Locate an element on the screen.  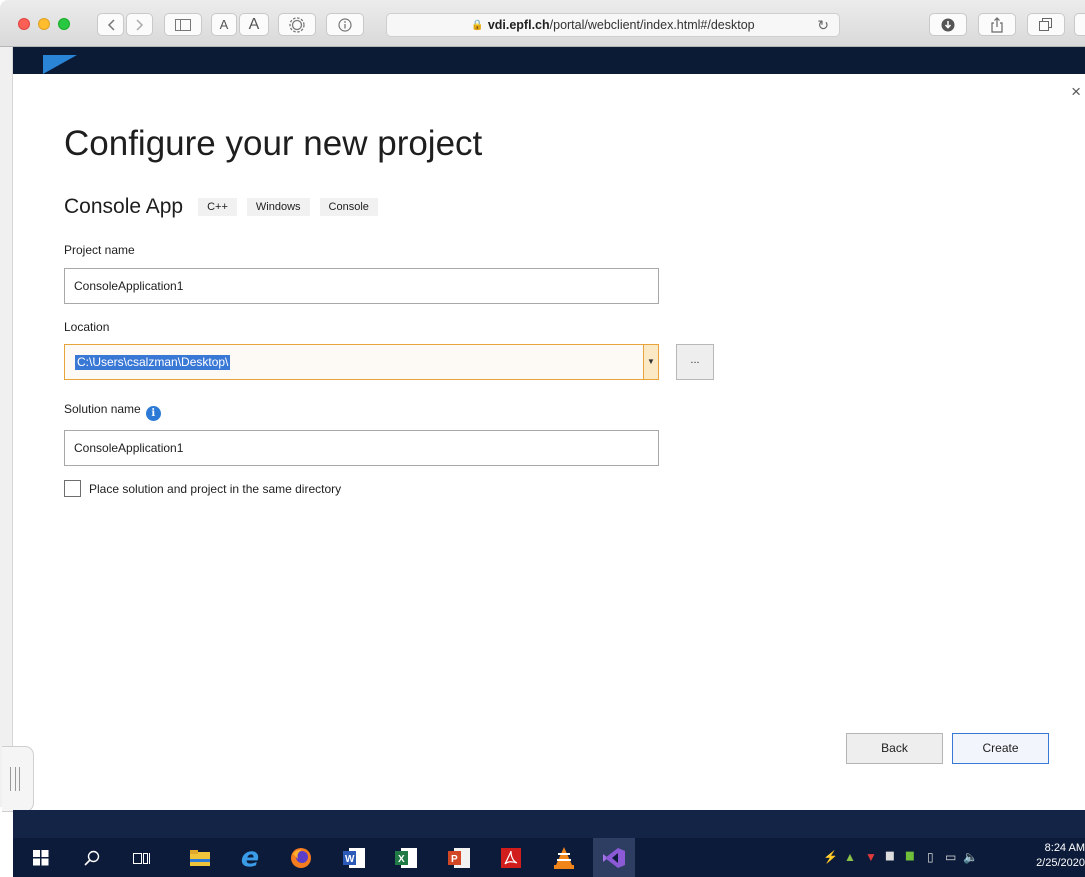
info-circle-icon is located at coordinates (345, 24).